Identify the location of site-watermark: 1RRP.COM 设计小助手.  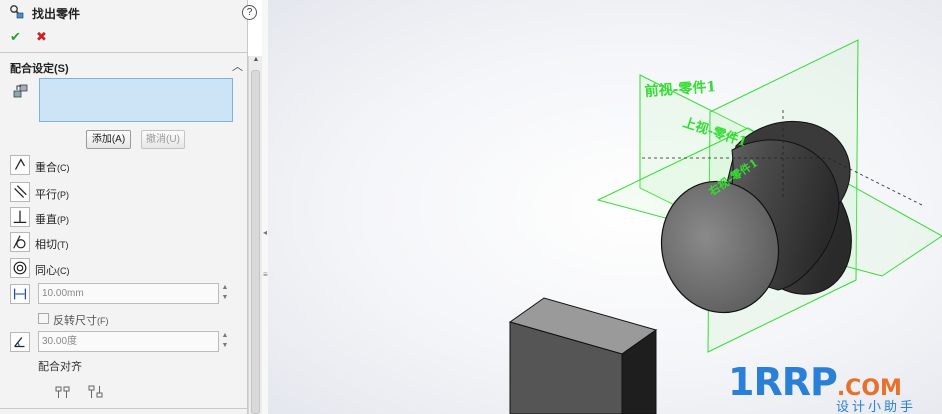
(820, 387).